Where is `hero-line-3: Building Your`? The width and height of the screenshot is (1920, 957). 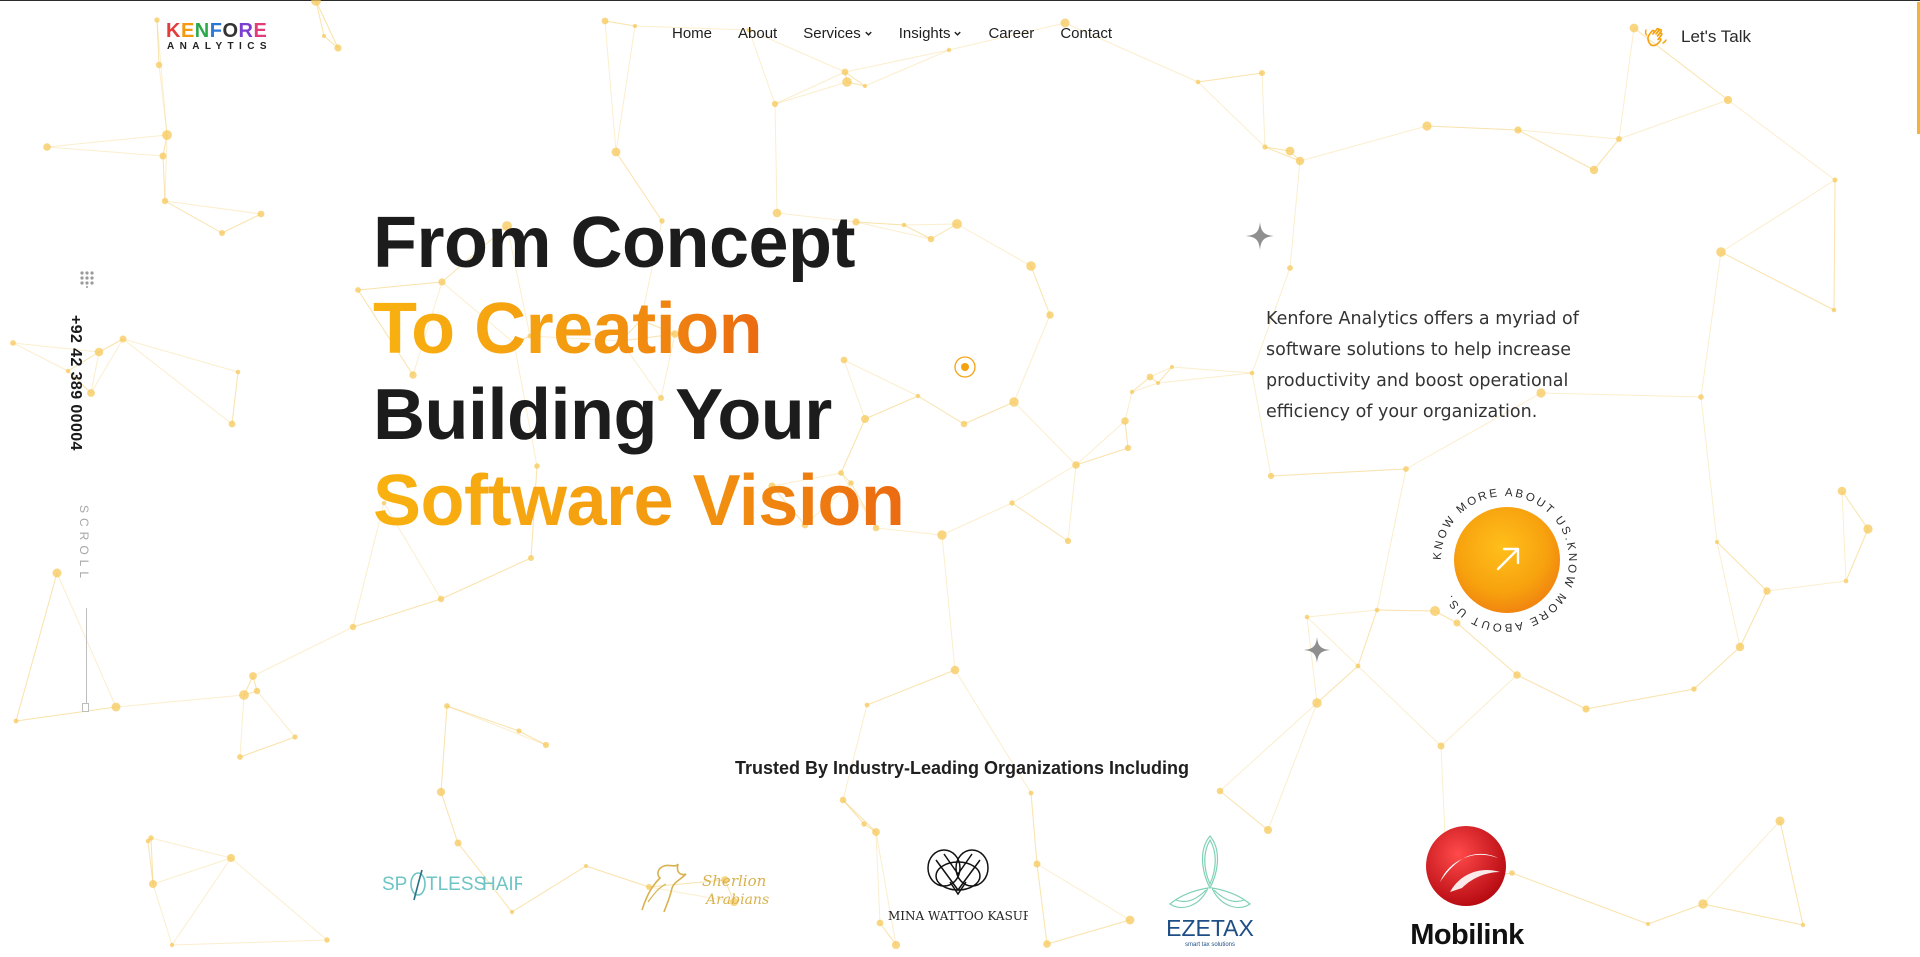
hero-line-3: Building Your is located at coordinates (602, 415).